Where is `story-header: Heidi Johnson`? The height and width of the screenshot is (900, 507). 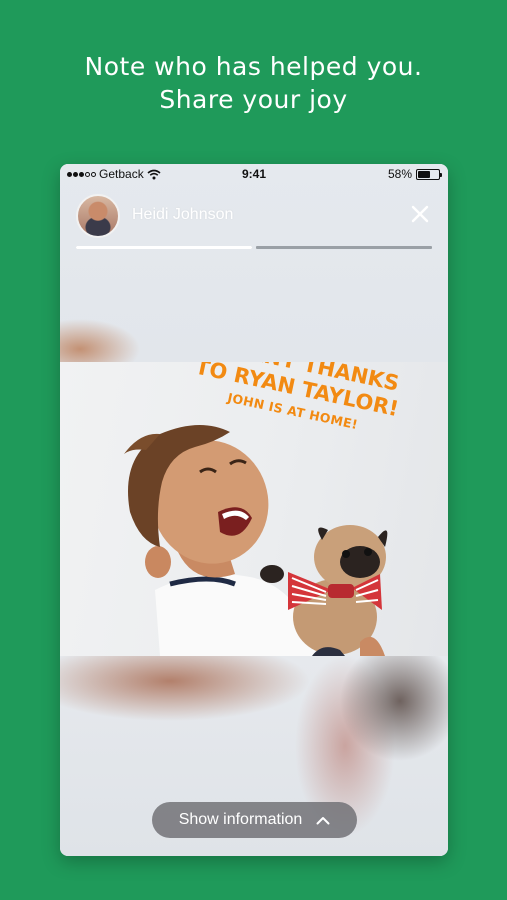
story-header: Heidi Johnson is located at coordinates (254, 217).